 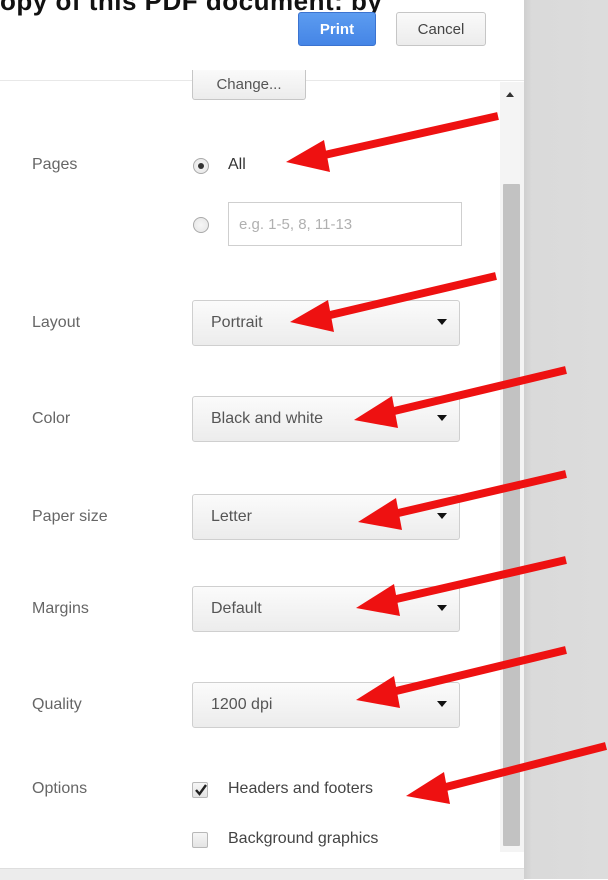 I want to click on margins-select-value: Default, so click(x=236, y=608).